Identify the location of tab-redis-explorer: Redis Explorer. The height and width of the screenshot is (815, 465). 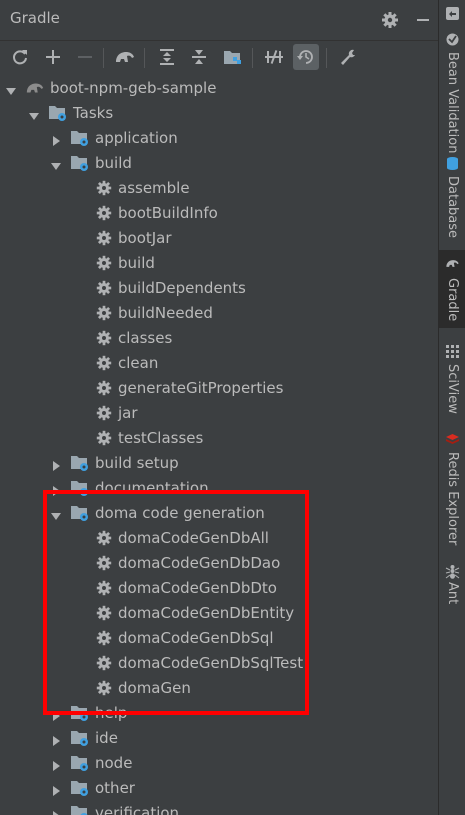
(452, 488).